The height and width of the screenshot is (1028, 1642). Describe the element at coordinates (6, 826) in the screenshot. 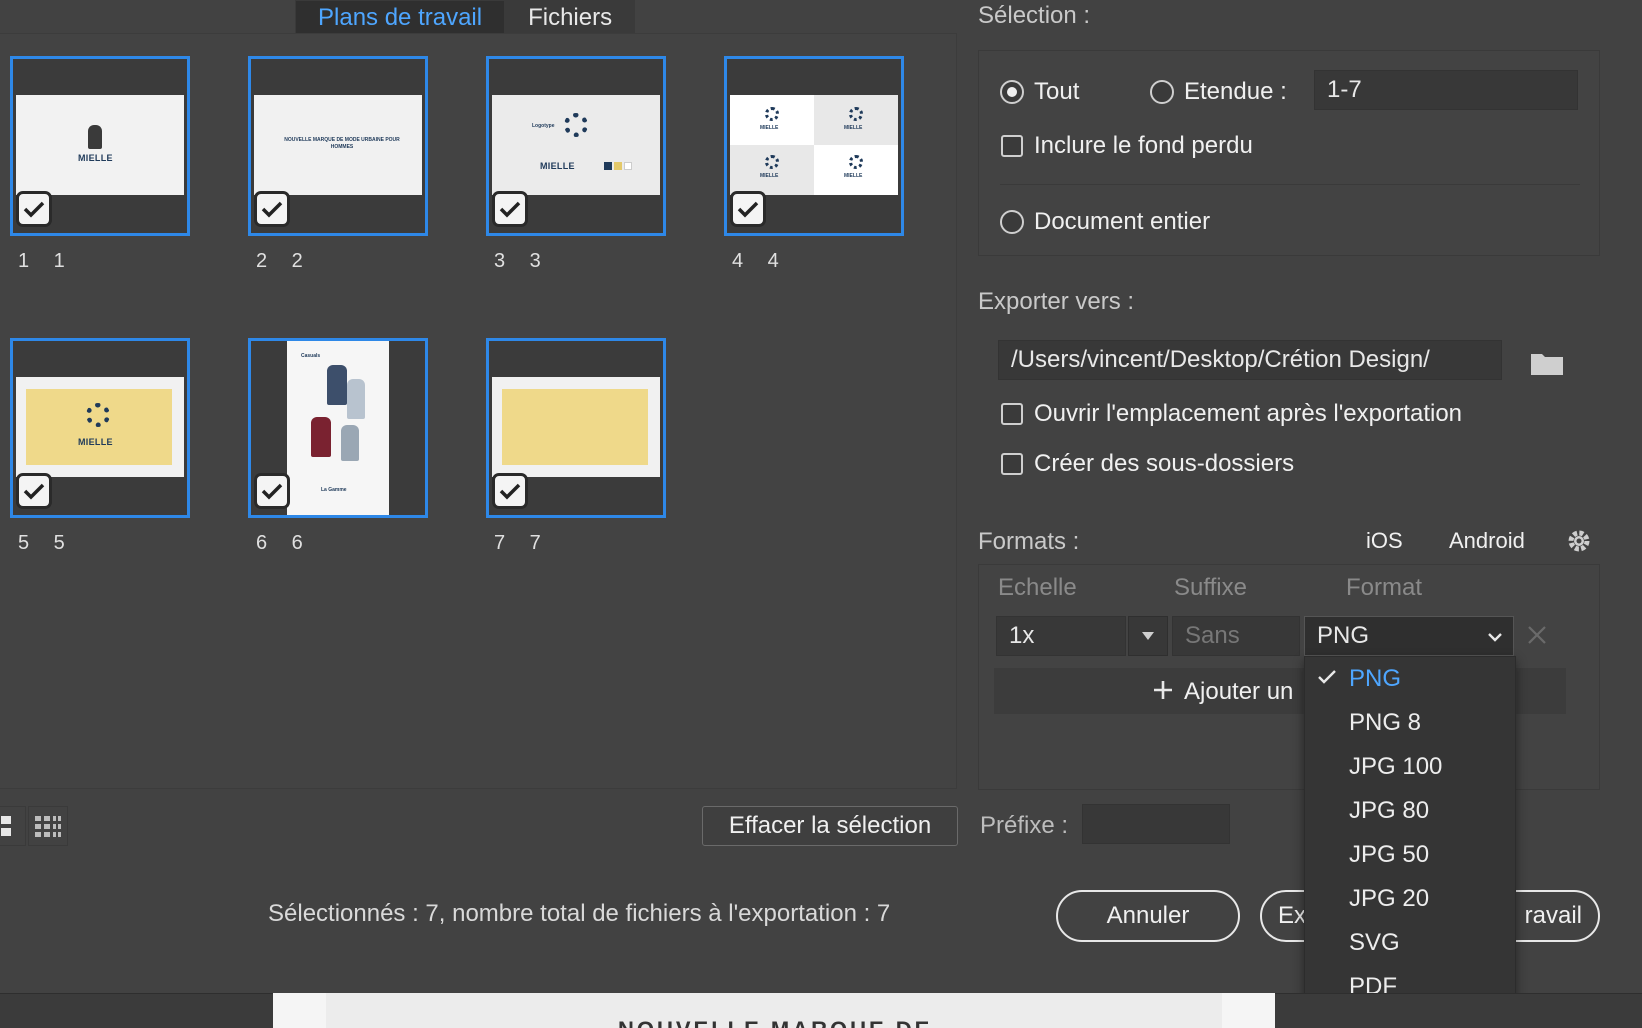

I see `single-view-icon` at that location.